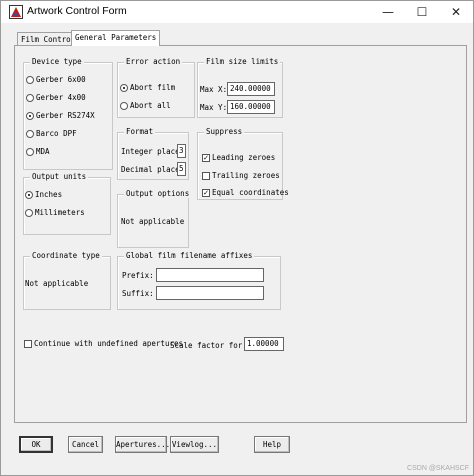 The width and height of the screenshot is (474, 476). I want to click on error-option-label: Abort film, so click(153, 87).